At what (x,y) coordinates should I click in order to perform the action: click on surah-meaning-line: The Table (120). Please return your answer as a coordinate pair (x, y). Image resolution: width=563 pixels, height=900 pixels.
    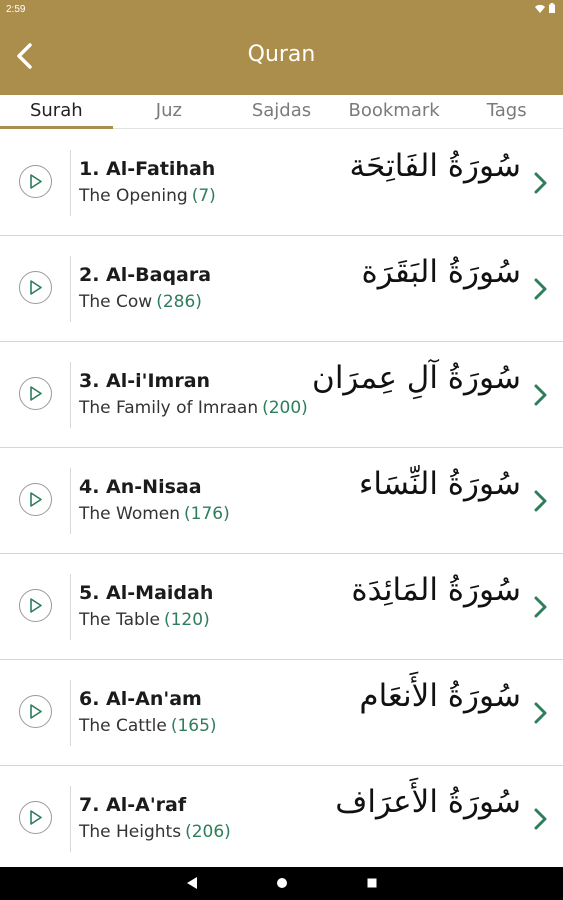
    Looking at the image, I should click on (144, 620).